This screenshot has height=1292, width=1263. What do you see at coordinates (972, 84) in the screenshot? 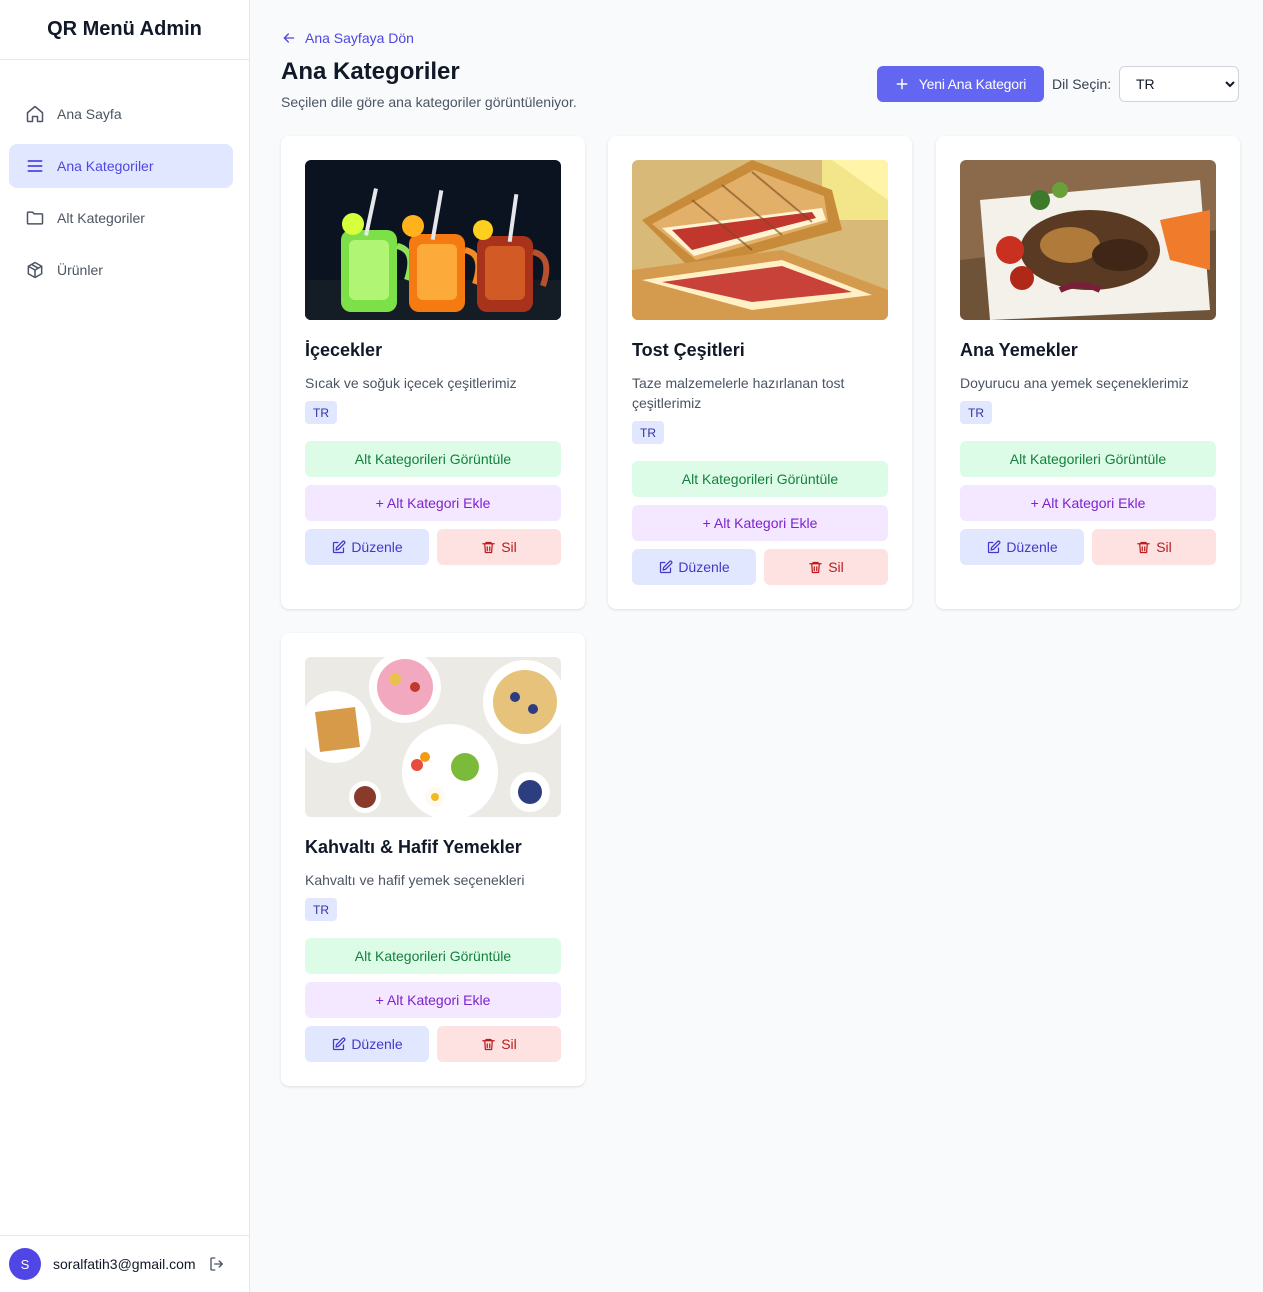
I see `new-main-category-label: Yeni Ana Kategori` at bounding box center [972, 84].